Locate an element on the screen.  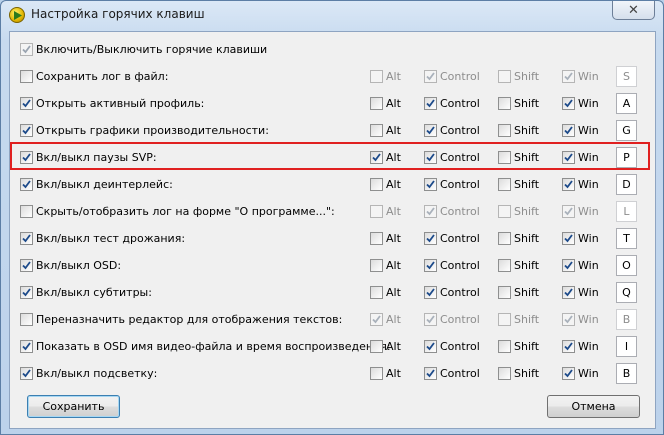
hotkey-key-field: A is located at coordinates (626, 103).